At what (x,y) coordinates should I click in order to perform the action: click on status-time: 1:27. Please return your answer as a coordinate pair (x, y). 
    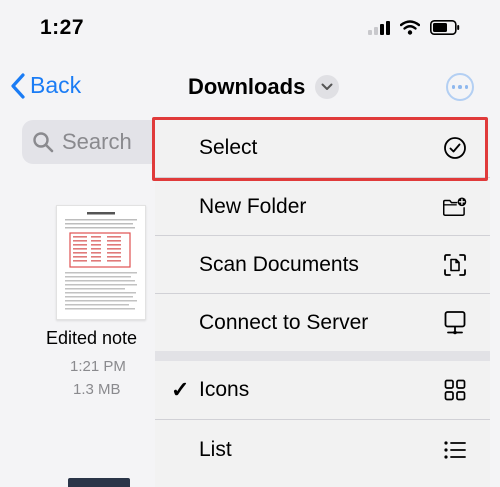
    Looking at the image, I should click on (62, 27).